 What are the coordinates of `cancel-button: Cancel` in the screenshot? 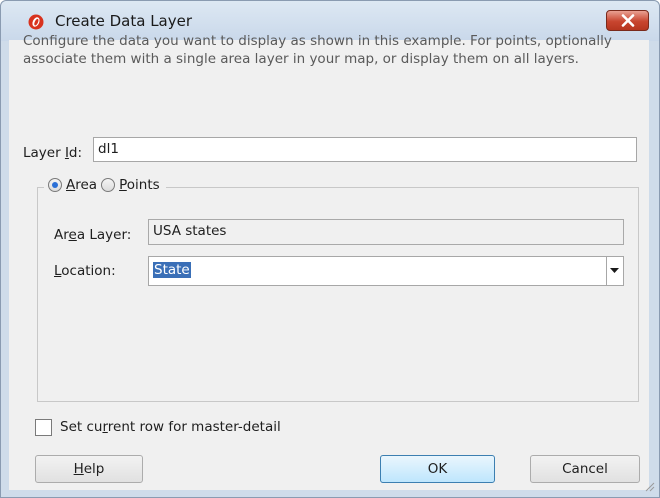 It's located at (585, 469).